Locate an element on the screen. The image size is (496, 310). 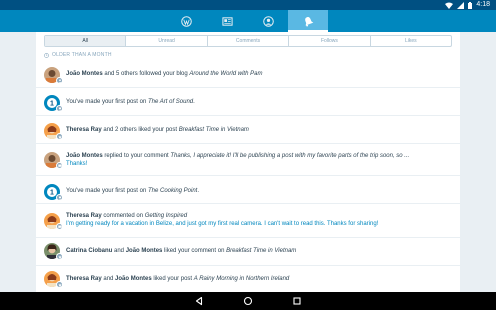
notifications-icon is located at coordinates (308, 21).